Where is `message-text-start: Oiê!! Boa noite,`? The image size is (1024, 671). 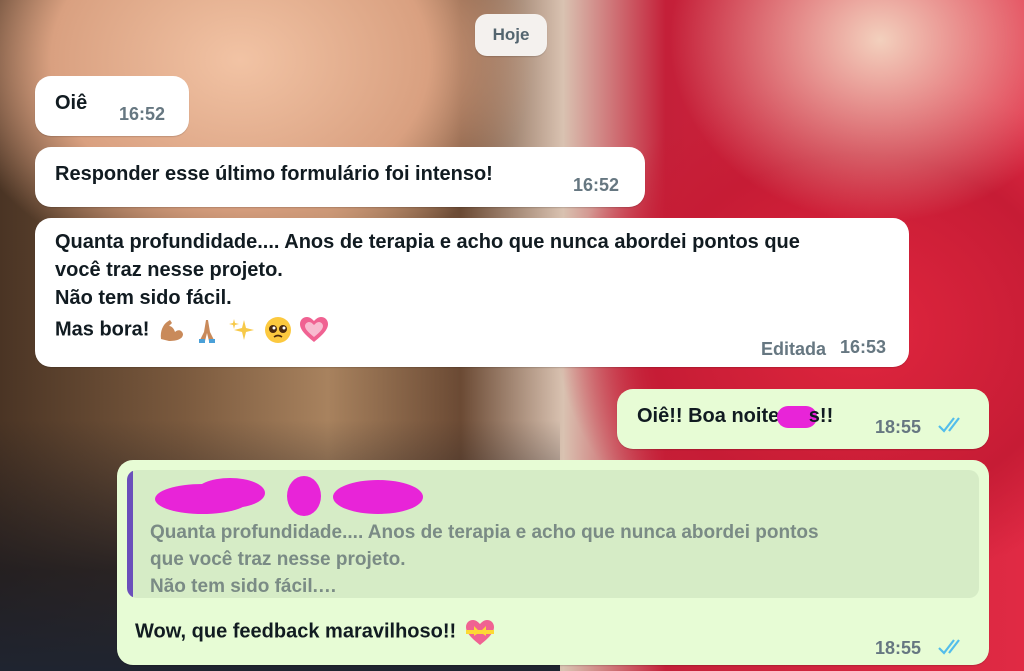 message-text-start: Oiê!! Boa noite, is located at coordinates (711, 416).